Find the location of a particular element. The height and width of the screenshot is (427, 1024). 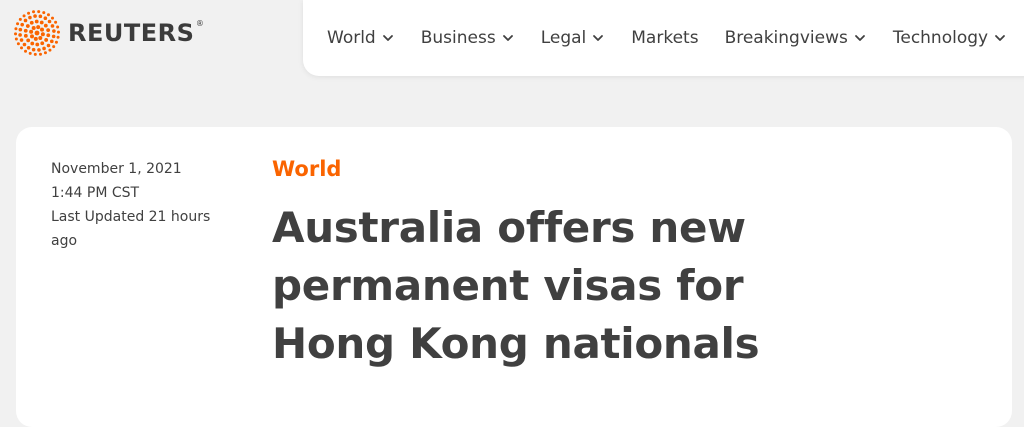

reuters-logo: REUTERS ® is located at coordinates (109, 33).